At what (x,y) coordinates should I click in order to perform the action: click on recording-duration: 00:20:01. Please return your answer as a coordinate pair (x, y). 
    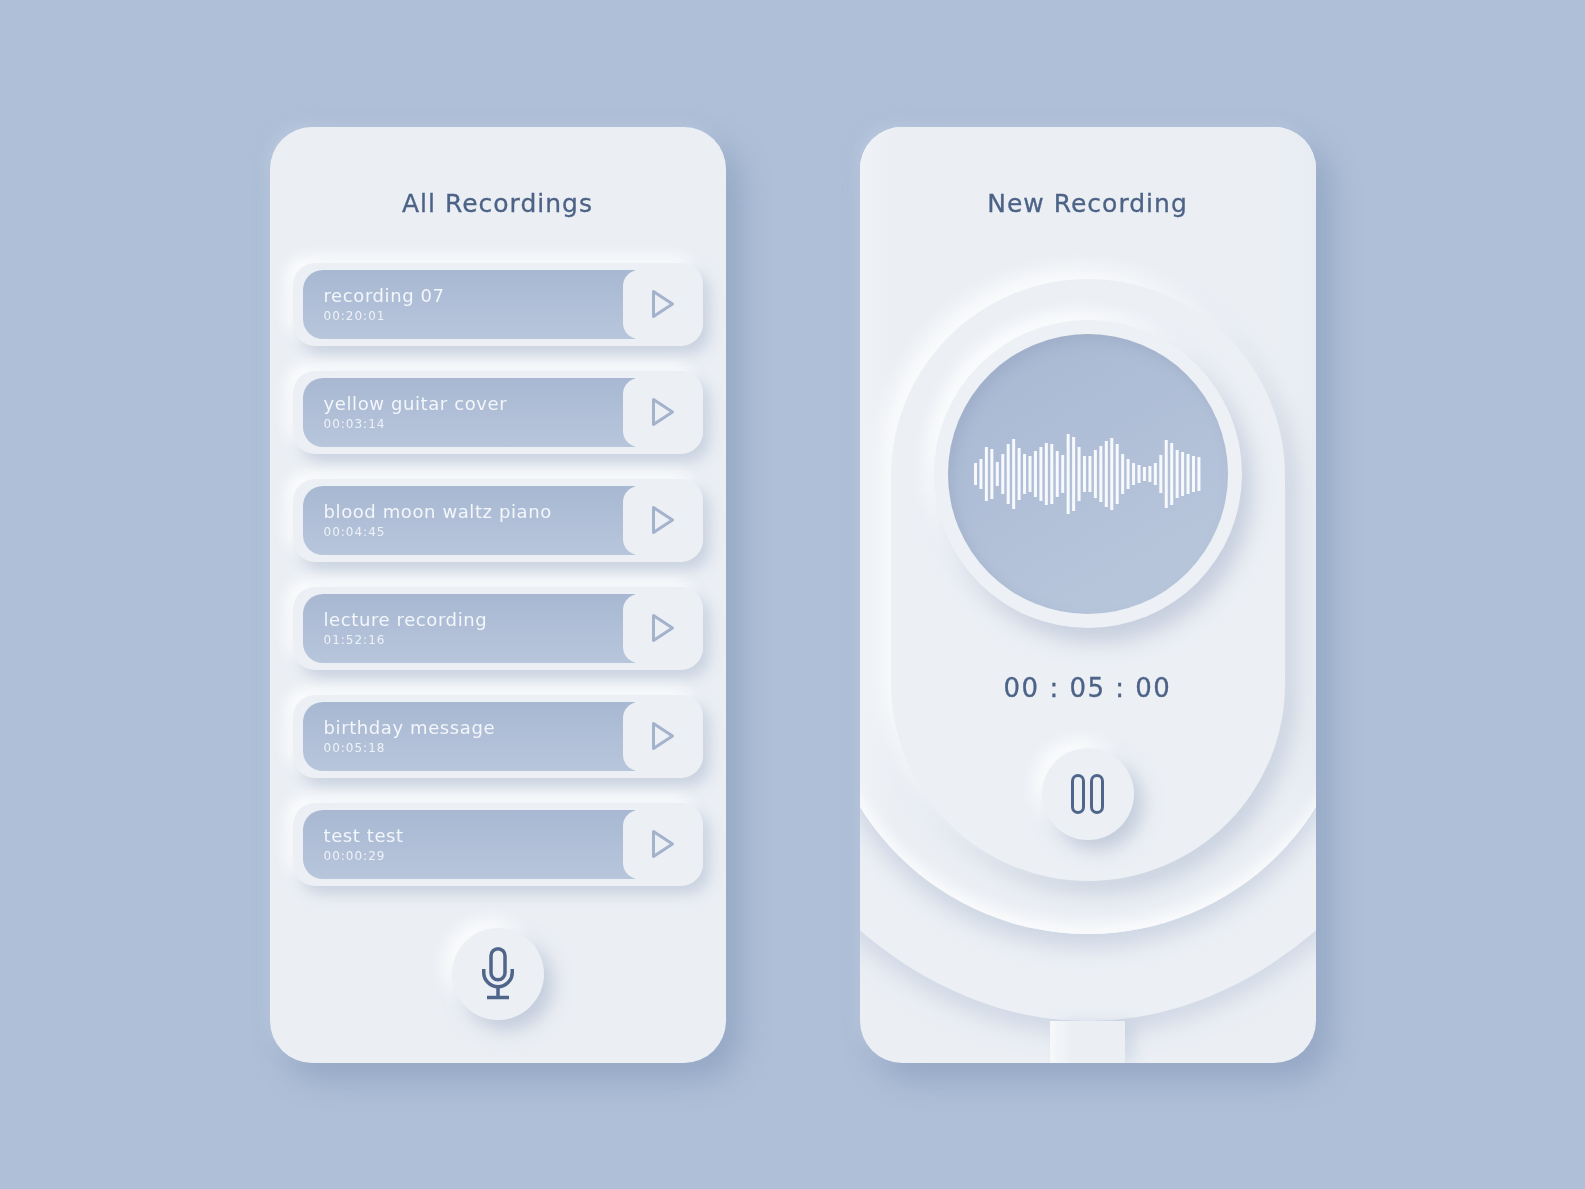
    Looking at the image, I should click on (354, 315).